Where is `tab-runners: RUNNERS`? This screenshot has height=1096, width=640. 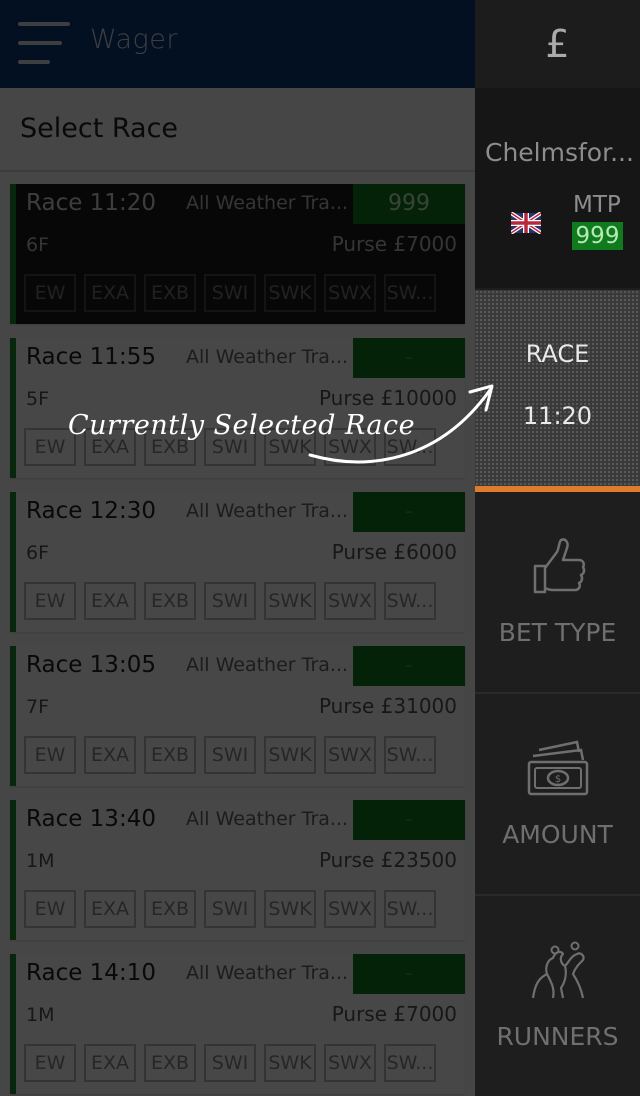
tab-runners: RUNNERS is located at coordinates (557, 997).